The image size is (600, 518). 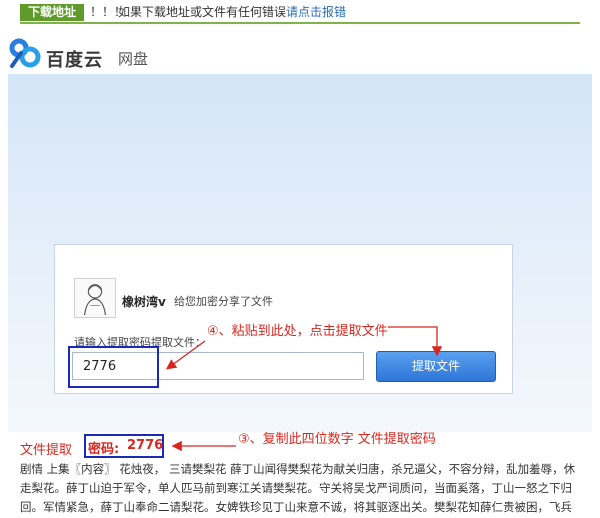 What do you see at coordinates (337, 439) in the screenshot?
I see `step3-annotation: ③、复制此四位数字 文件提取密码` at bounding box center [337, 439].